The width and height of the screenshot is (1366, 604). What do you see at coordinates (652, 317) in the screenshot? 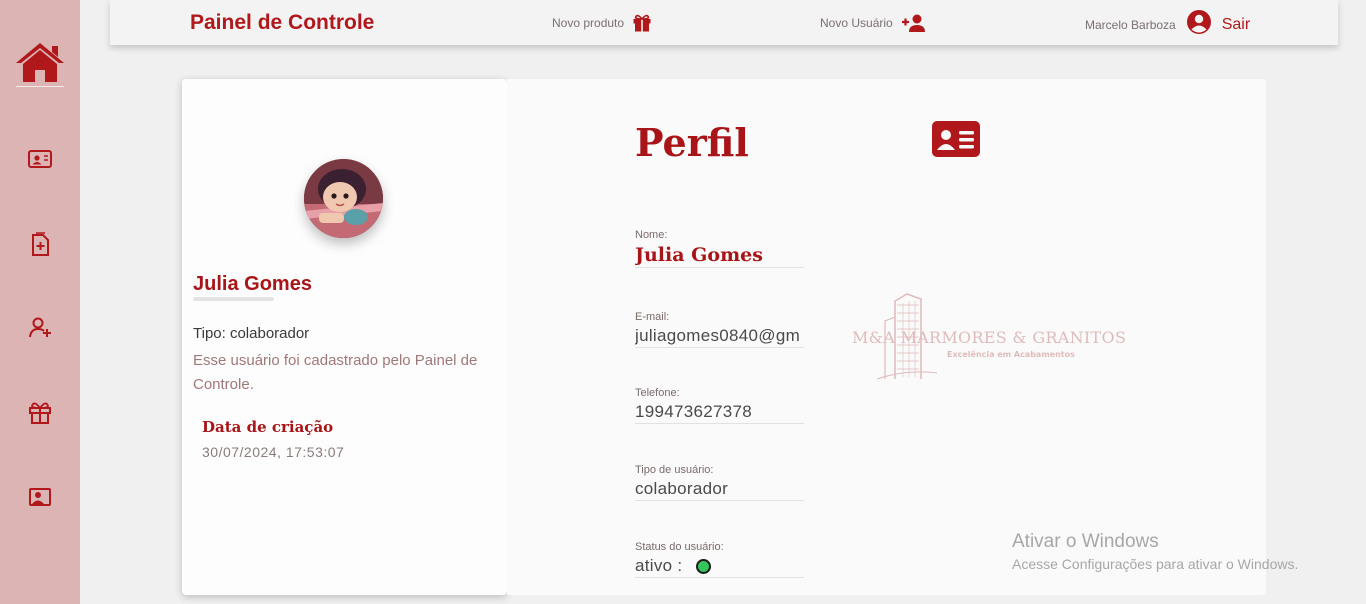
I see `field-label: E-mail:` at bounding box center [652, 317].